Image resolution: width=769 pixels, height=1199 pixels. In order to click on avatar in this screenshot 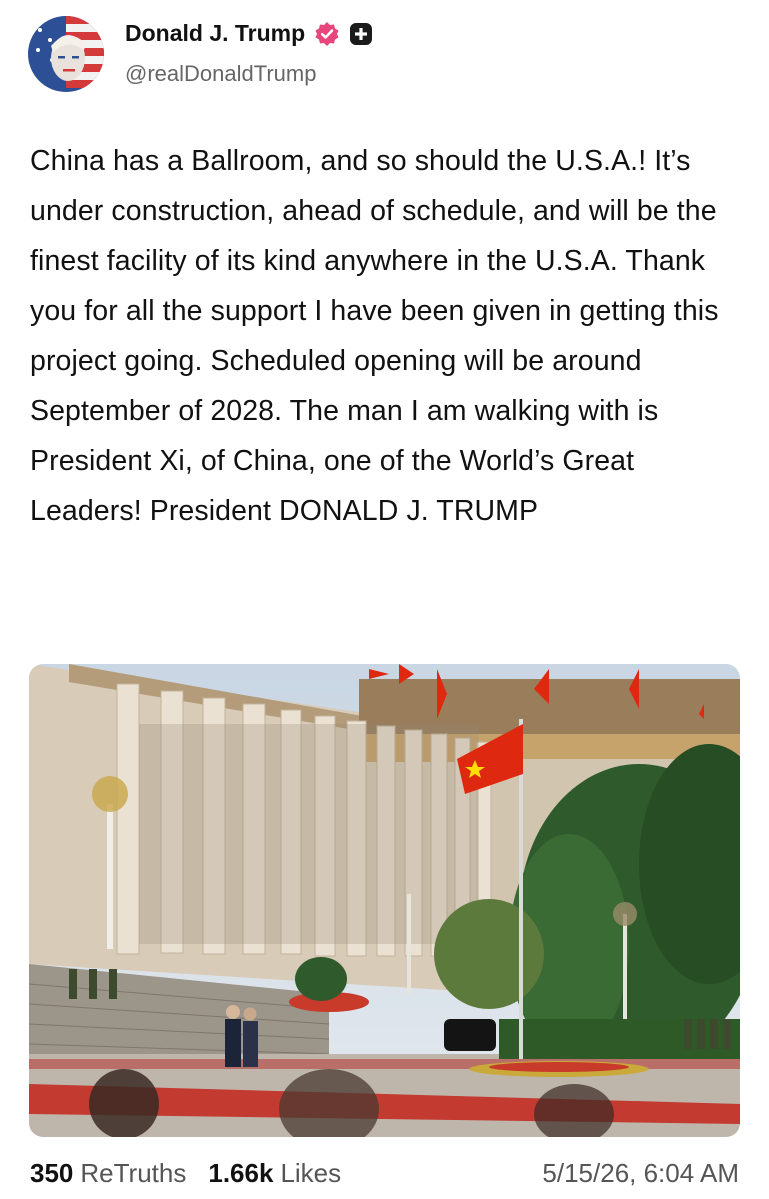, I will do `click(66, 54)`.